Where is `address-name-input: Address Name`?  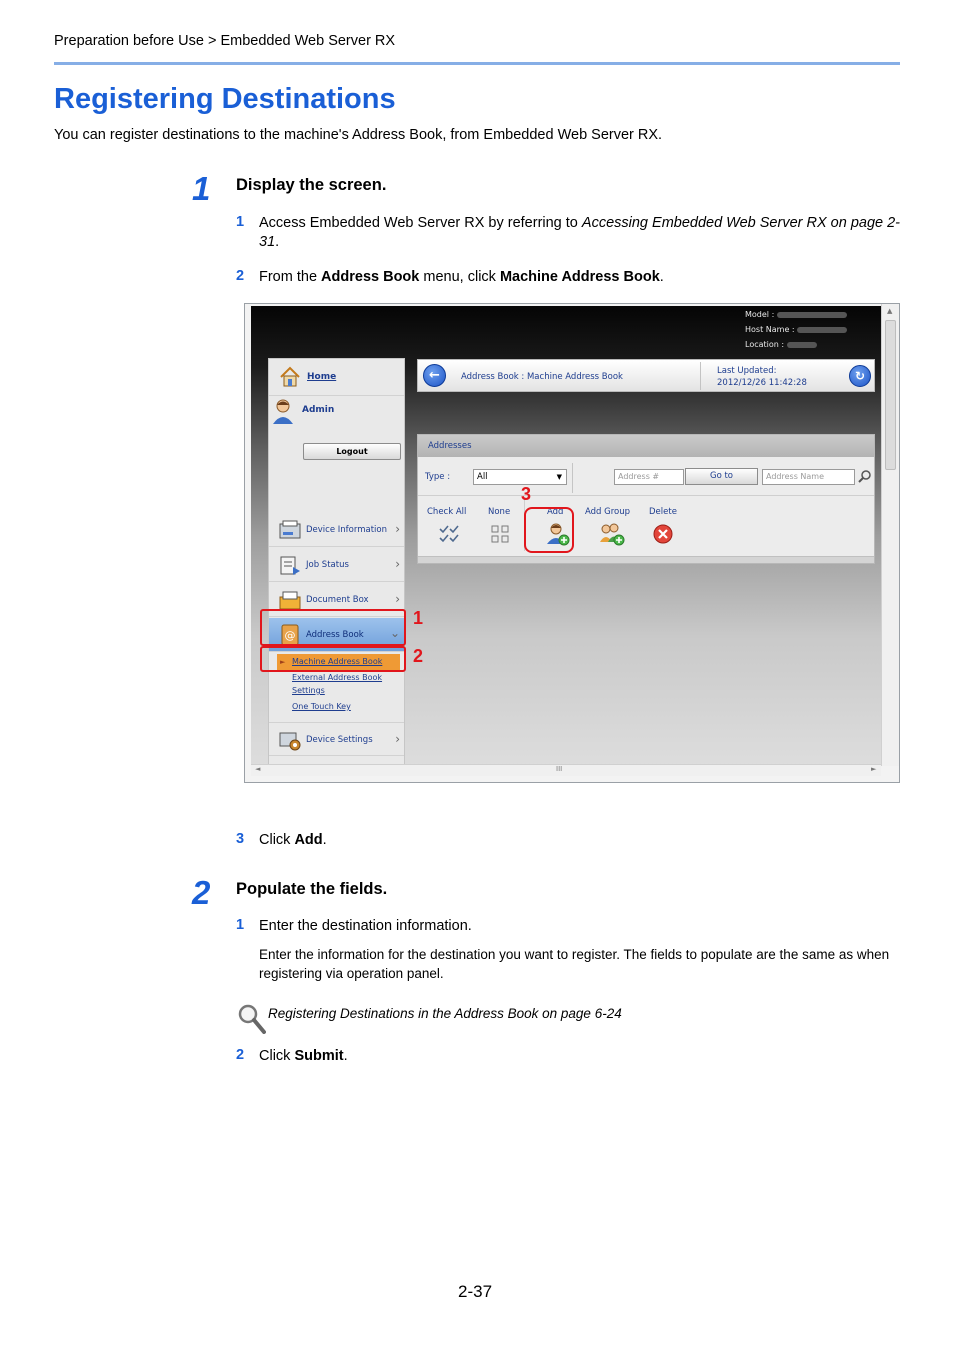 address-name-input: Address Name is located at coordinates (808, 477).